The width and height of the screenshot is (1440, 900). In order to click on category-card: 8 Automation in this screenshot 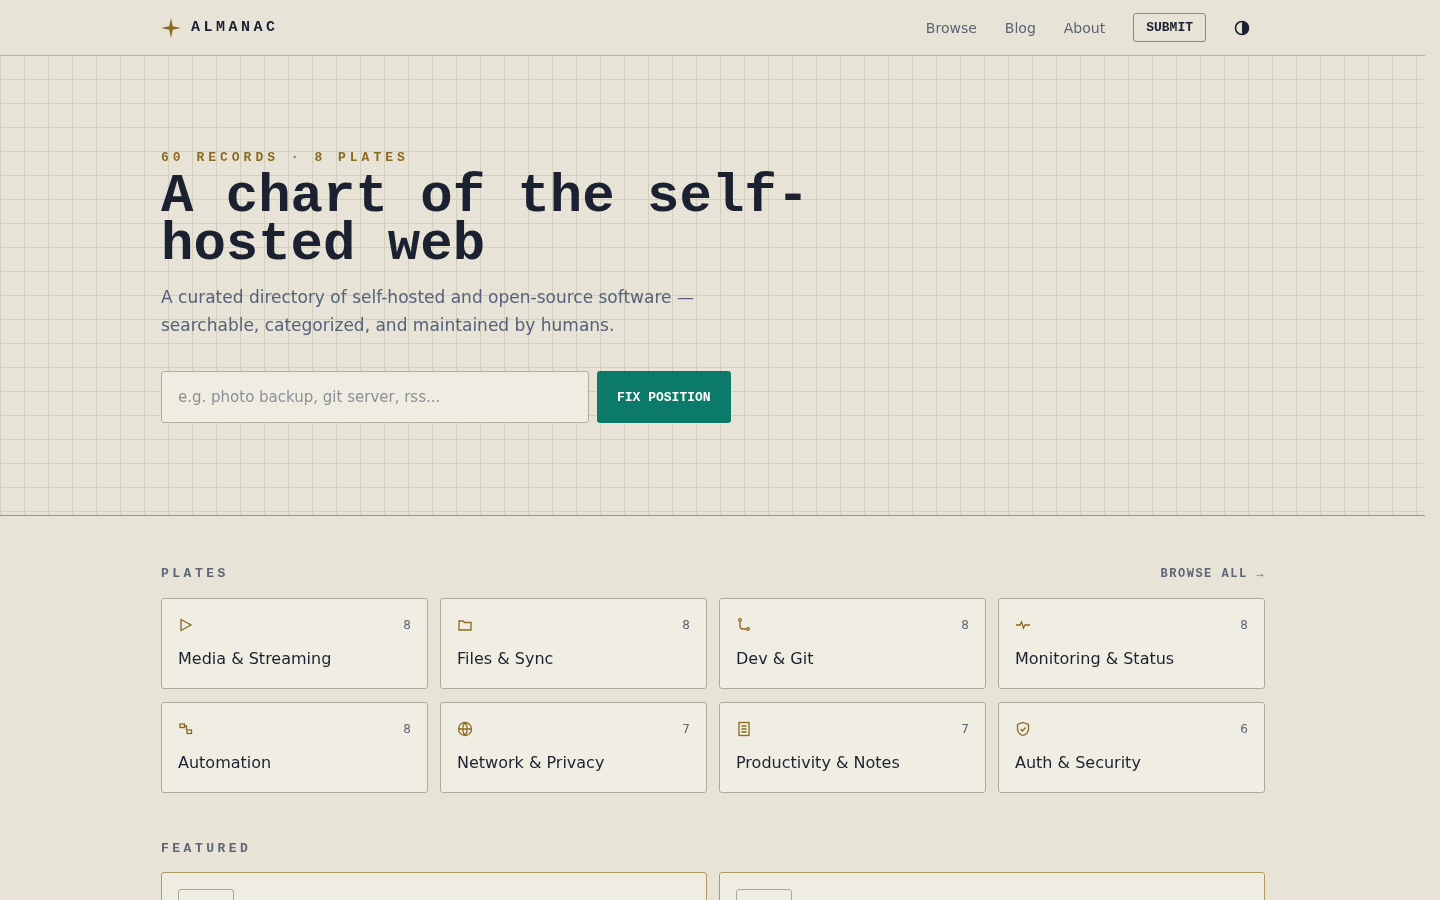, I will do `click(294, 747)`.